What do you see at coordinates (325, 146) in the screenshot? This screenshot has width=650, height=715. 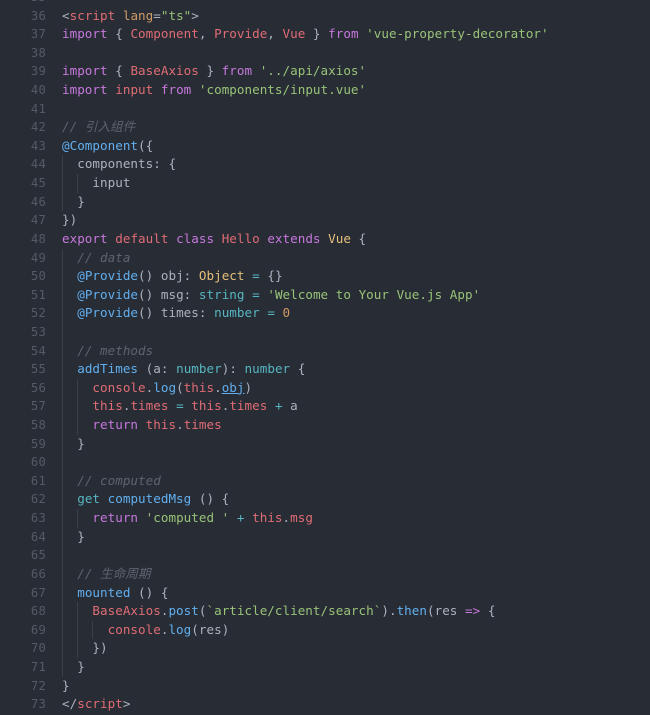 I see `code-line: 43 @Component({` at bounding box center [325, 146].